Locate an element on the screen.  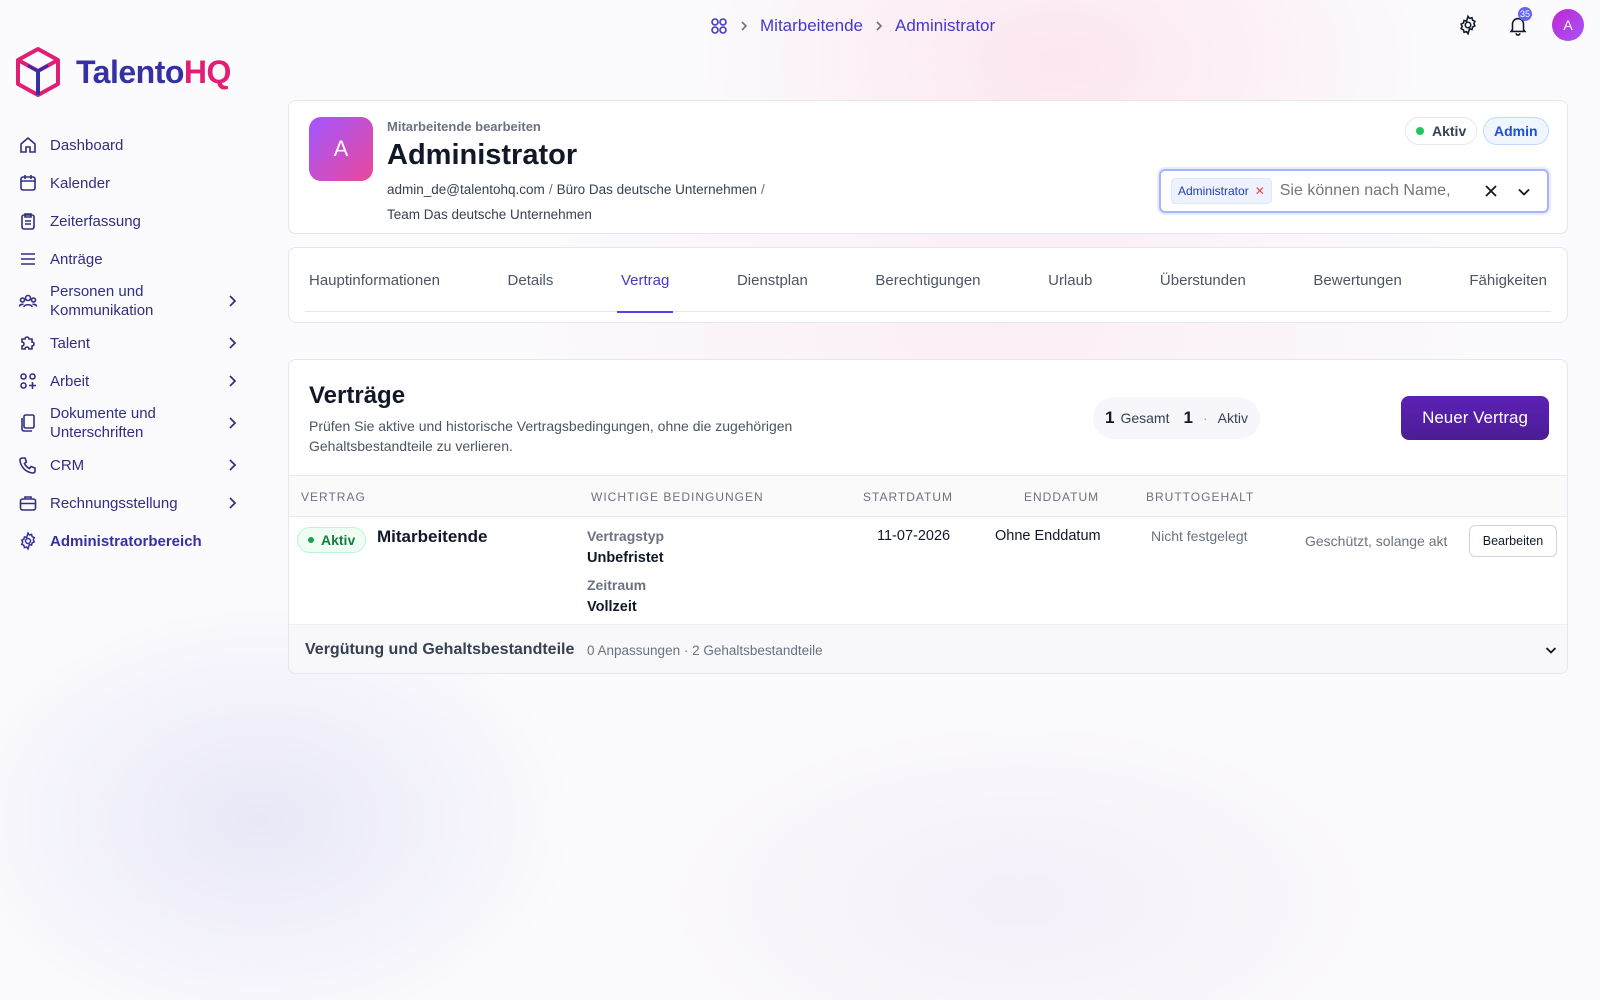
total-count: 1 is located at coordinates (1110, 417).